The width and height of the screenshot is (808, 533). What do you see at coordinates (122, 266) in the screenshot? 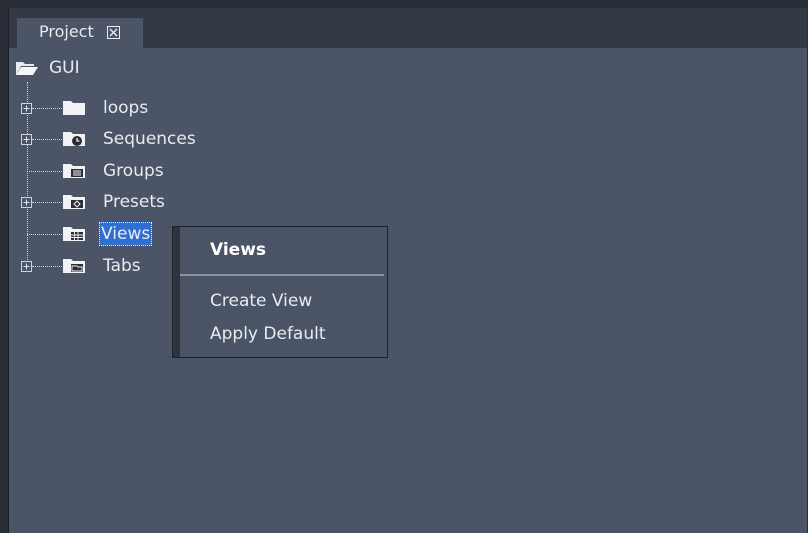
I see `tree-item-label: Tabs` at bounding box center [122, 266].